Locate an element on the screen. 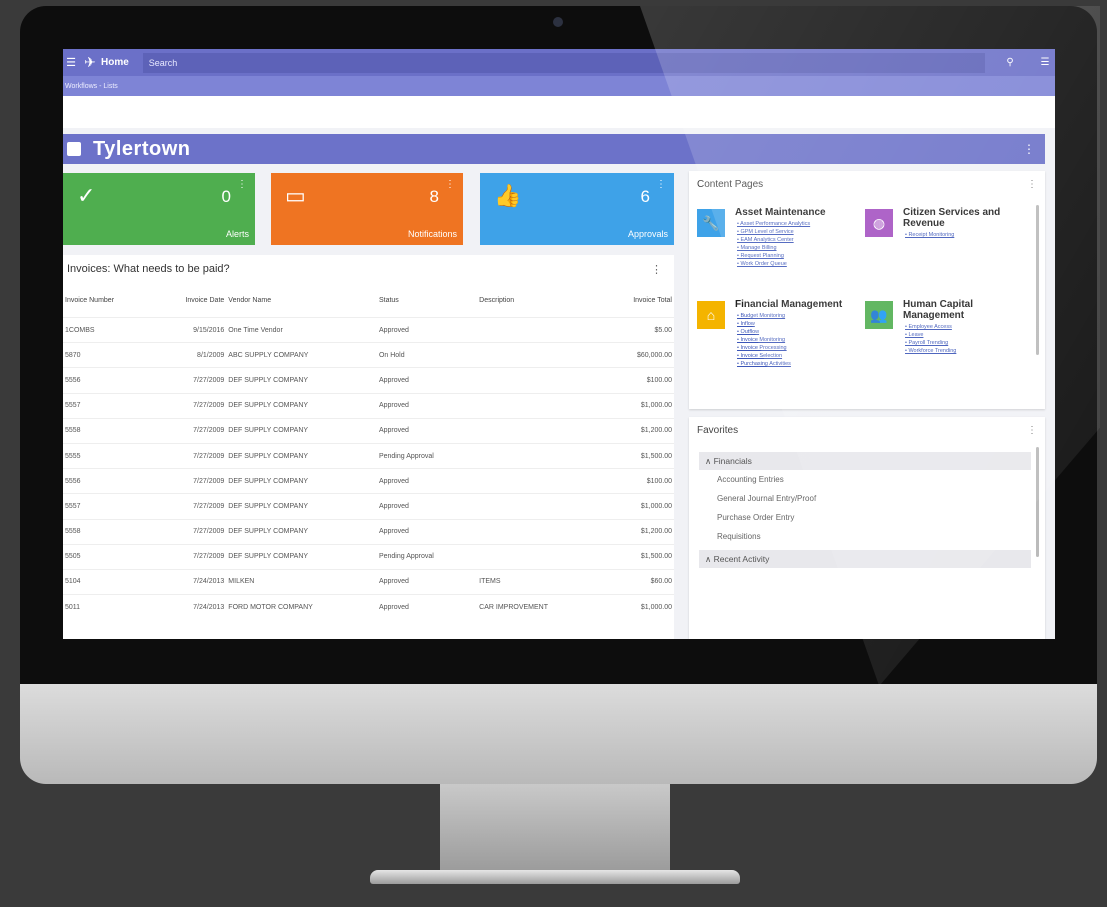 The image size is (1107, 907). notifications-tile: ▭ 8 ⋮ Notifications is located at coordinates (367, 209).